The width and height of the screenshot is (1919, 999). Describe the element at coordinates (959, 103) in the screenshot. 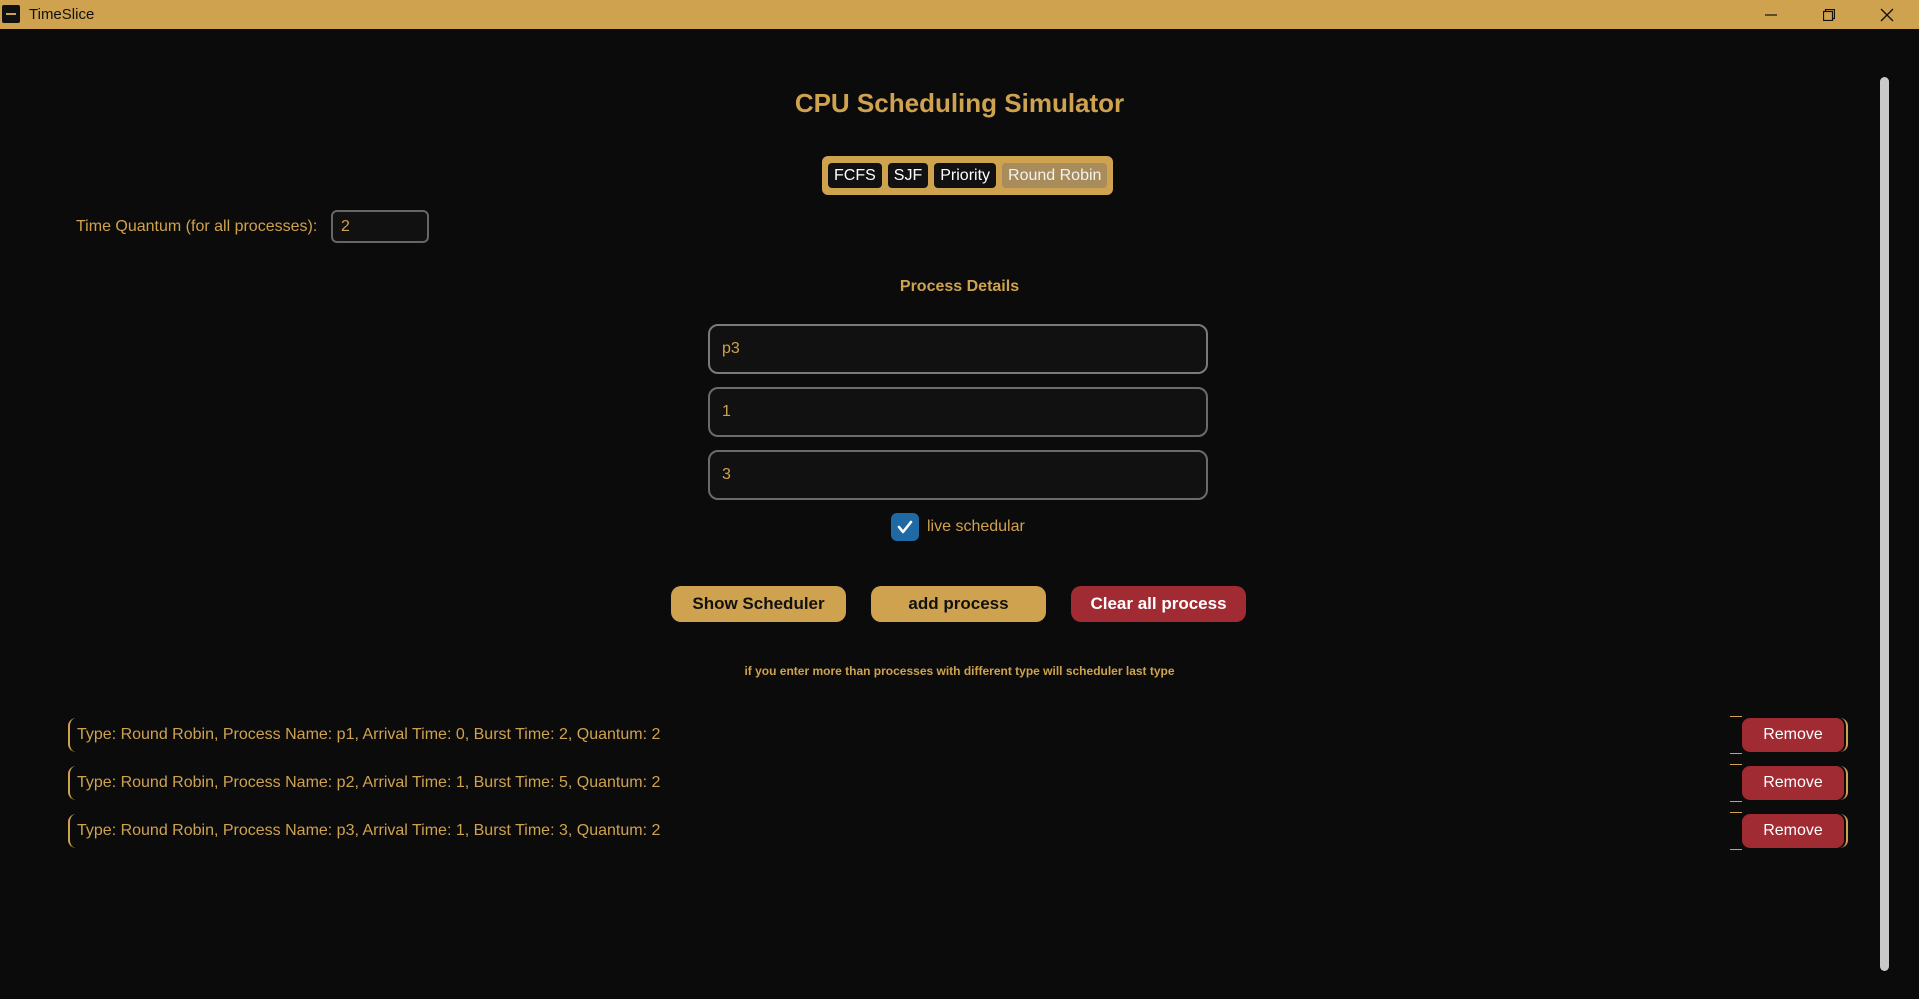

I see `page-title: CPU Scheduling Simulator` at that location.